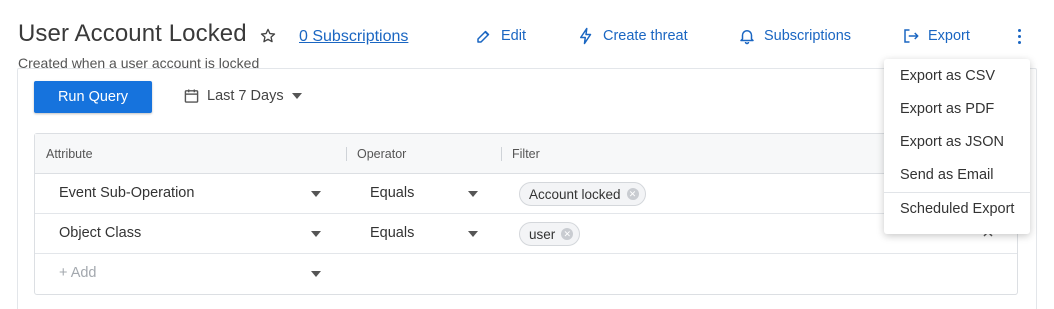  I want to click on create-threat-label: Create threat, so click(645, 36).